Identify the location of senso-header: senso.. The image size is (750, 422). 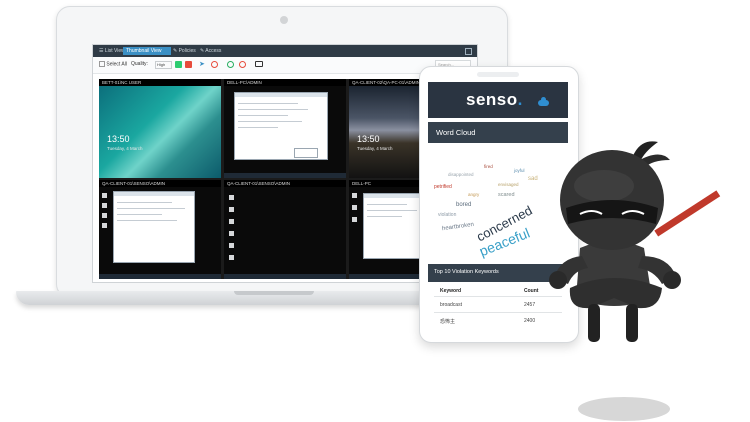
(498, 100).